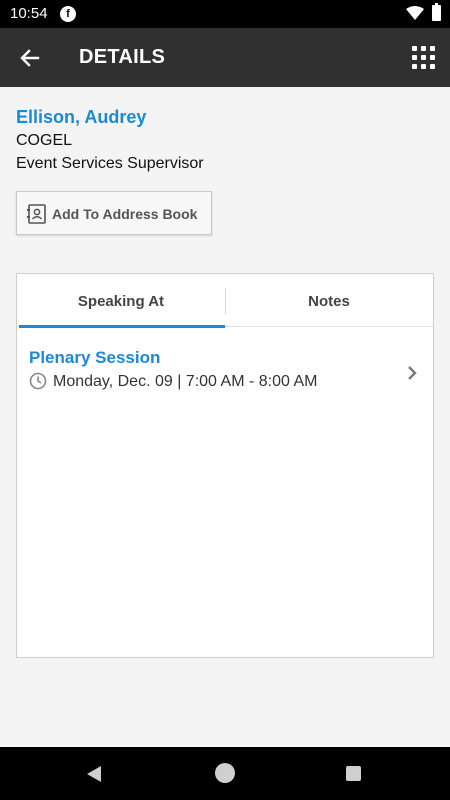 Image resolution: width=450 pixels, height=800 pixels. Describe the element at coordinates (81, 117) in the screenshot. I see `speaker-name: Ellison, Audrey` at that location.